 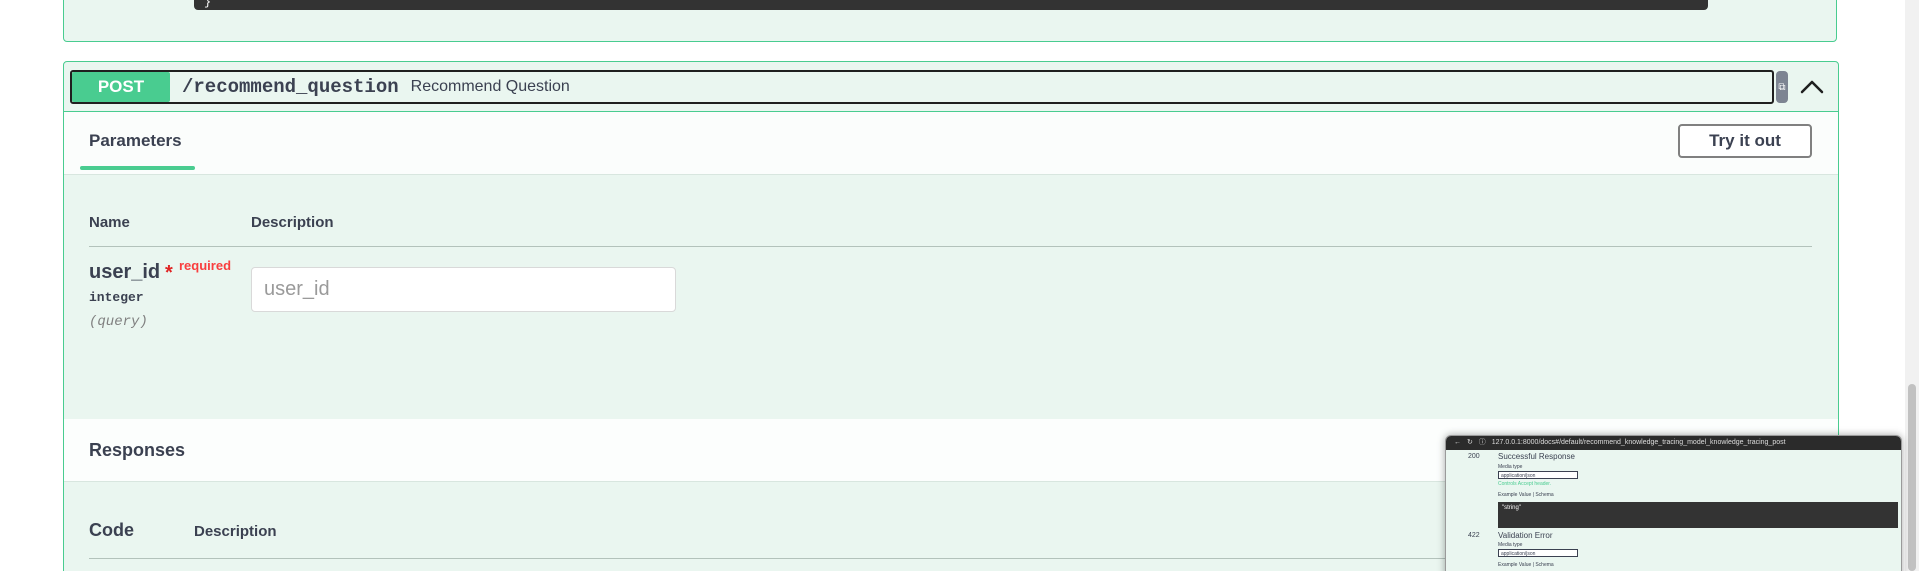 What do you see at coordinates (1912, 285) in the screenshot?
I see `page-scrollbar` at bounding box center [1912, 285].